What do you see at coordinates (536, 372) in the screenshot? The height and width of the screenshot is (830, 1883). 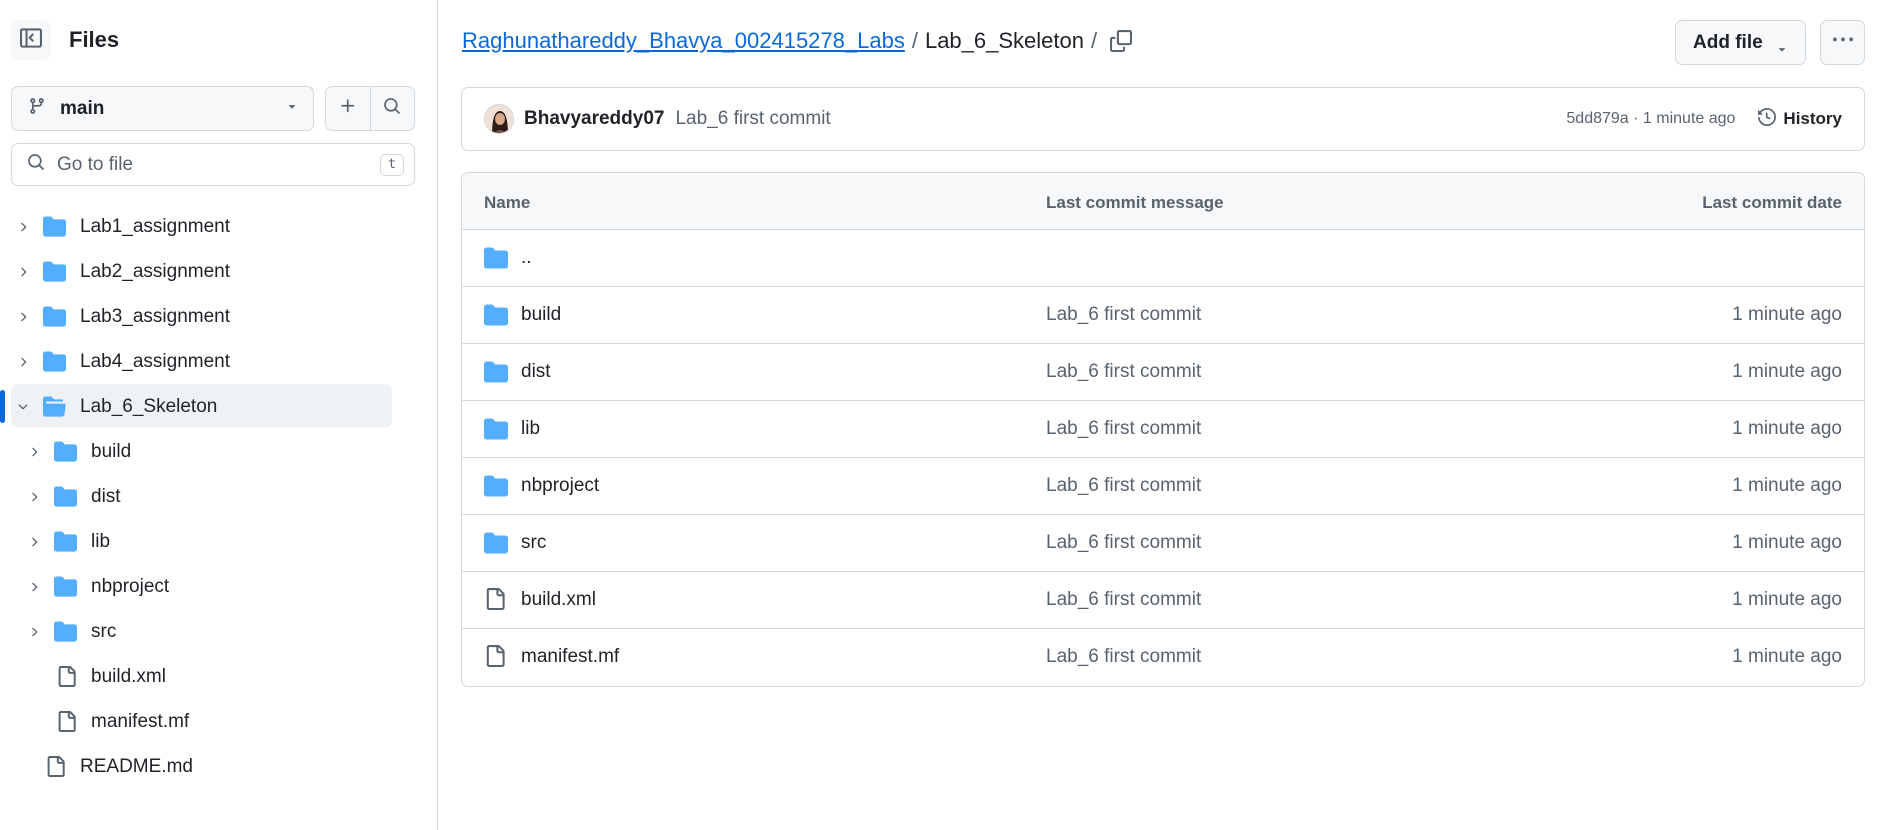 I see `file-name-link: dist` at bounding box center [536, 372].